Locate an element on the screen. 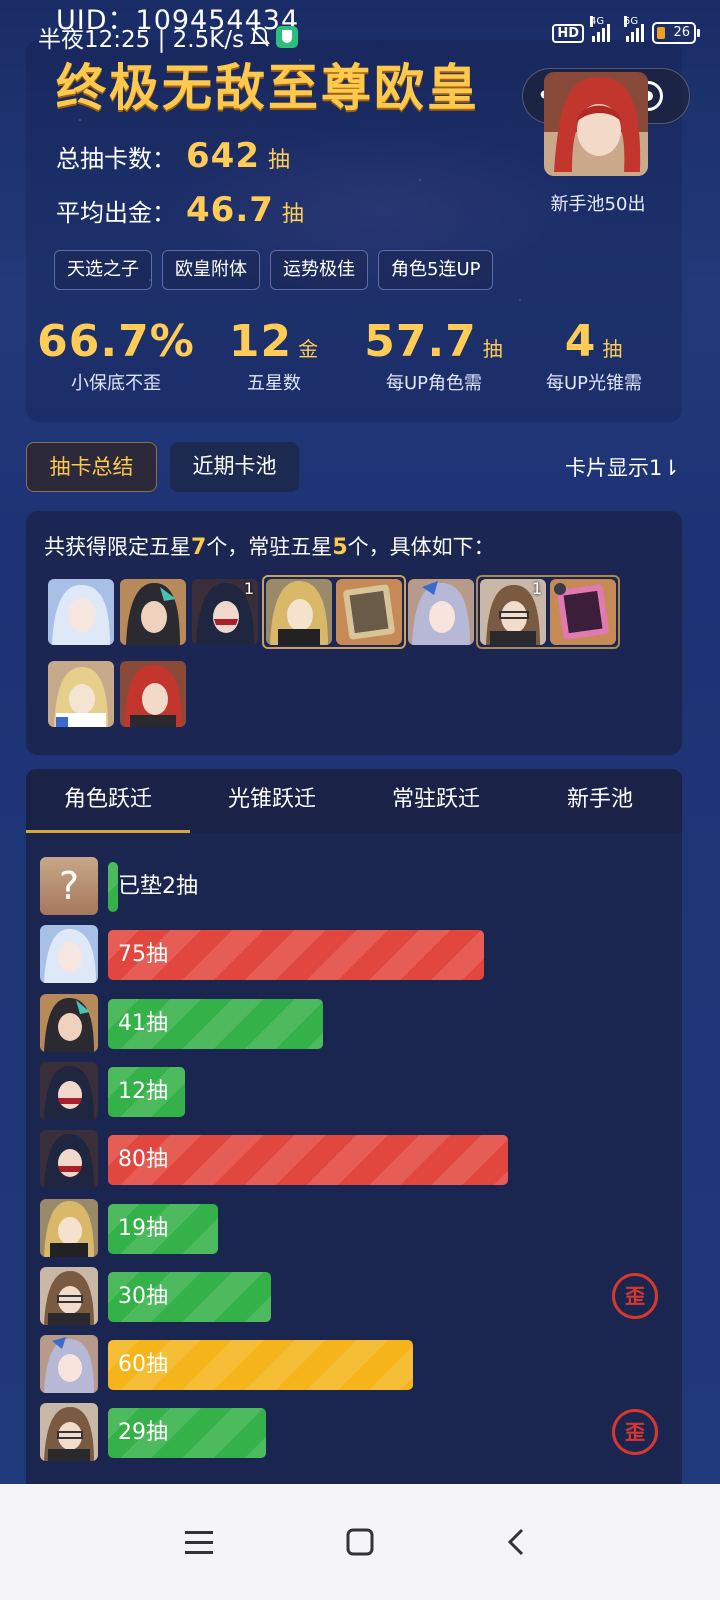 The width and height of the screenshot is (720, 1600). menu-icon is located at coordinates (200, 1542).